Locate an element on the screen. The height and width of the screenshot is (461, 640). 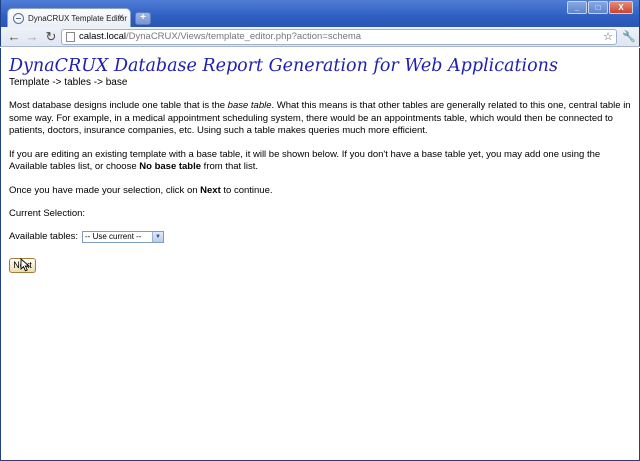
no-base-table-bold: No base table is located at coordinates (170, 166).